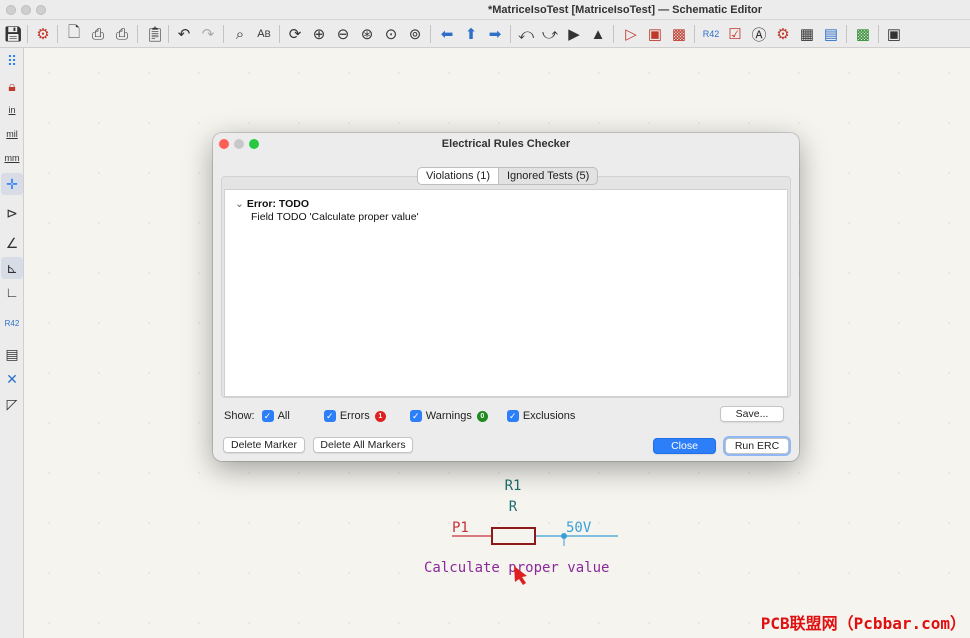 The width and height of the screenshot is (970, 638). Describe the element at coordinates (319, 34) in the screenshot. I see `zoom-in-icon: ⊕` at that location.